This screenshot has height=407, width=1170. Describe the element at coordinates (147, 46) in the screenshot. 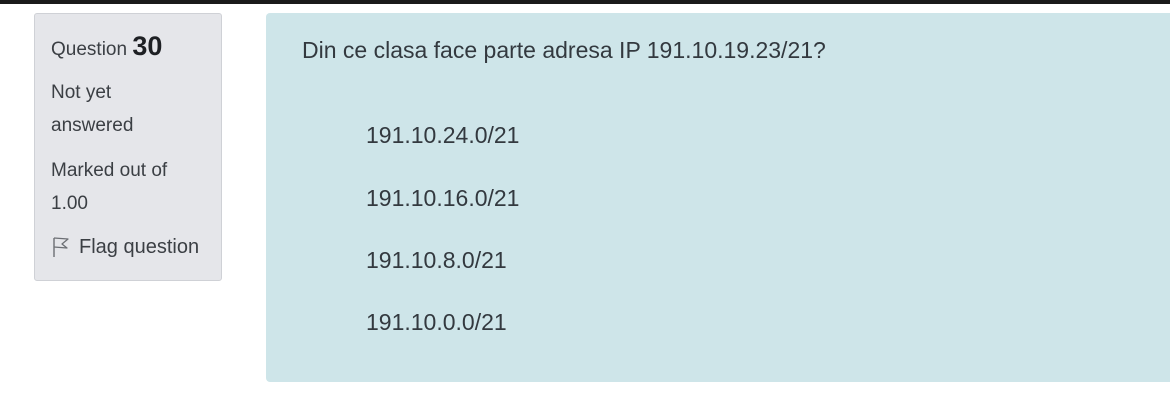

I see `question-number: 30` at that location.